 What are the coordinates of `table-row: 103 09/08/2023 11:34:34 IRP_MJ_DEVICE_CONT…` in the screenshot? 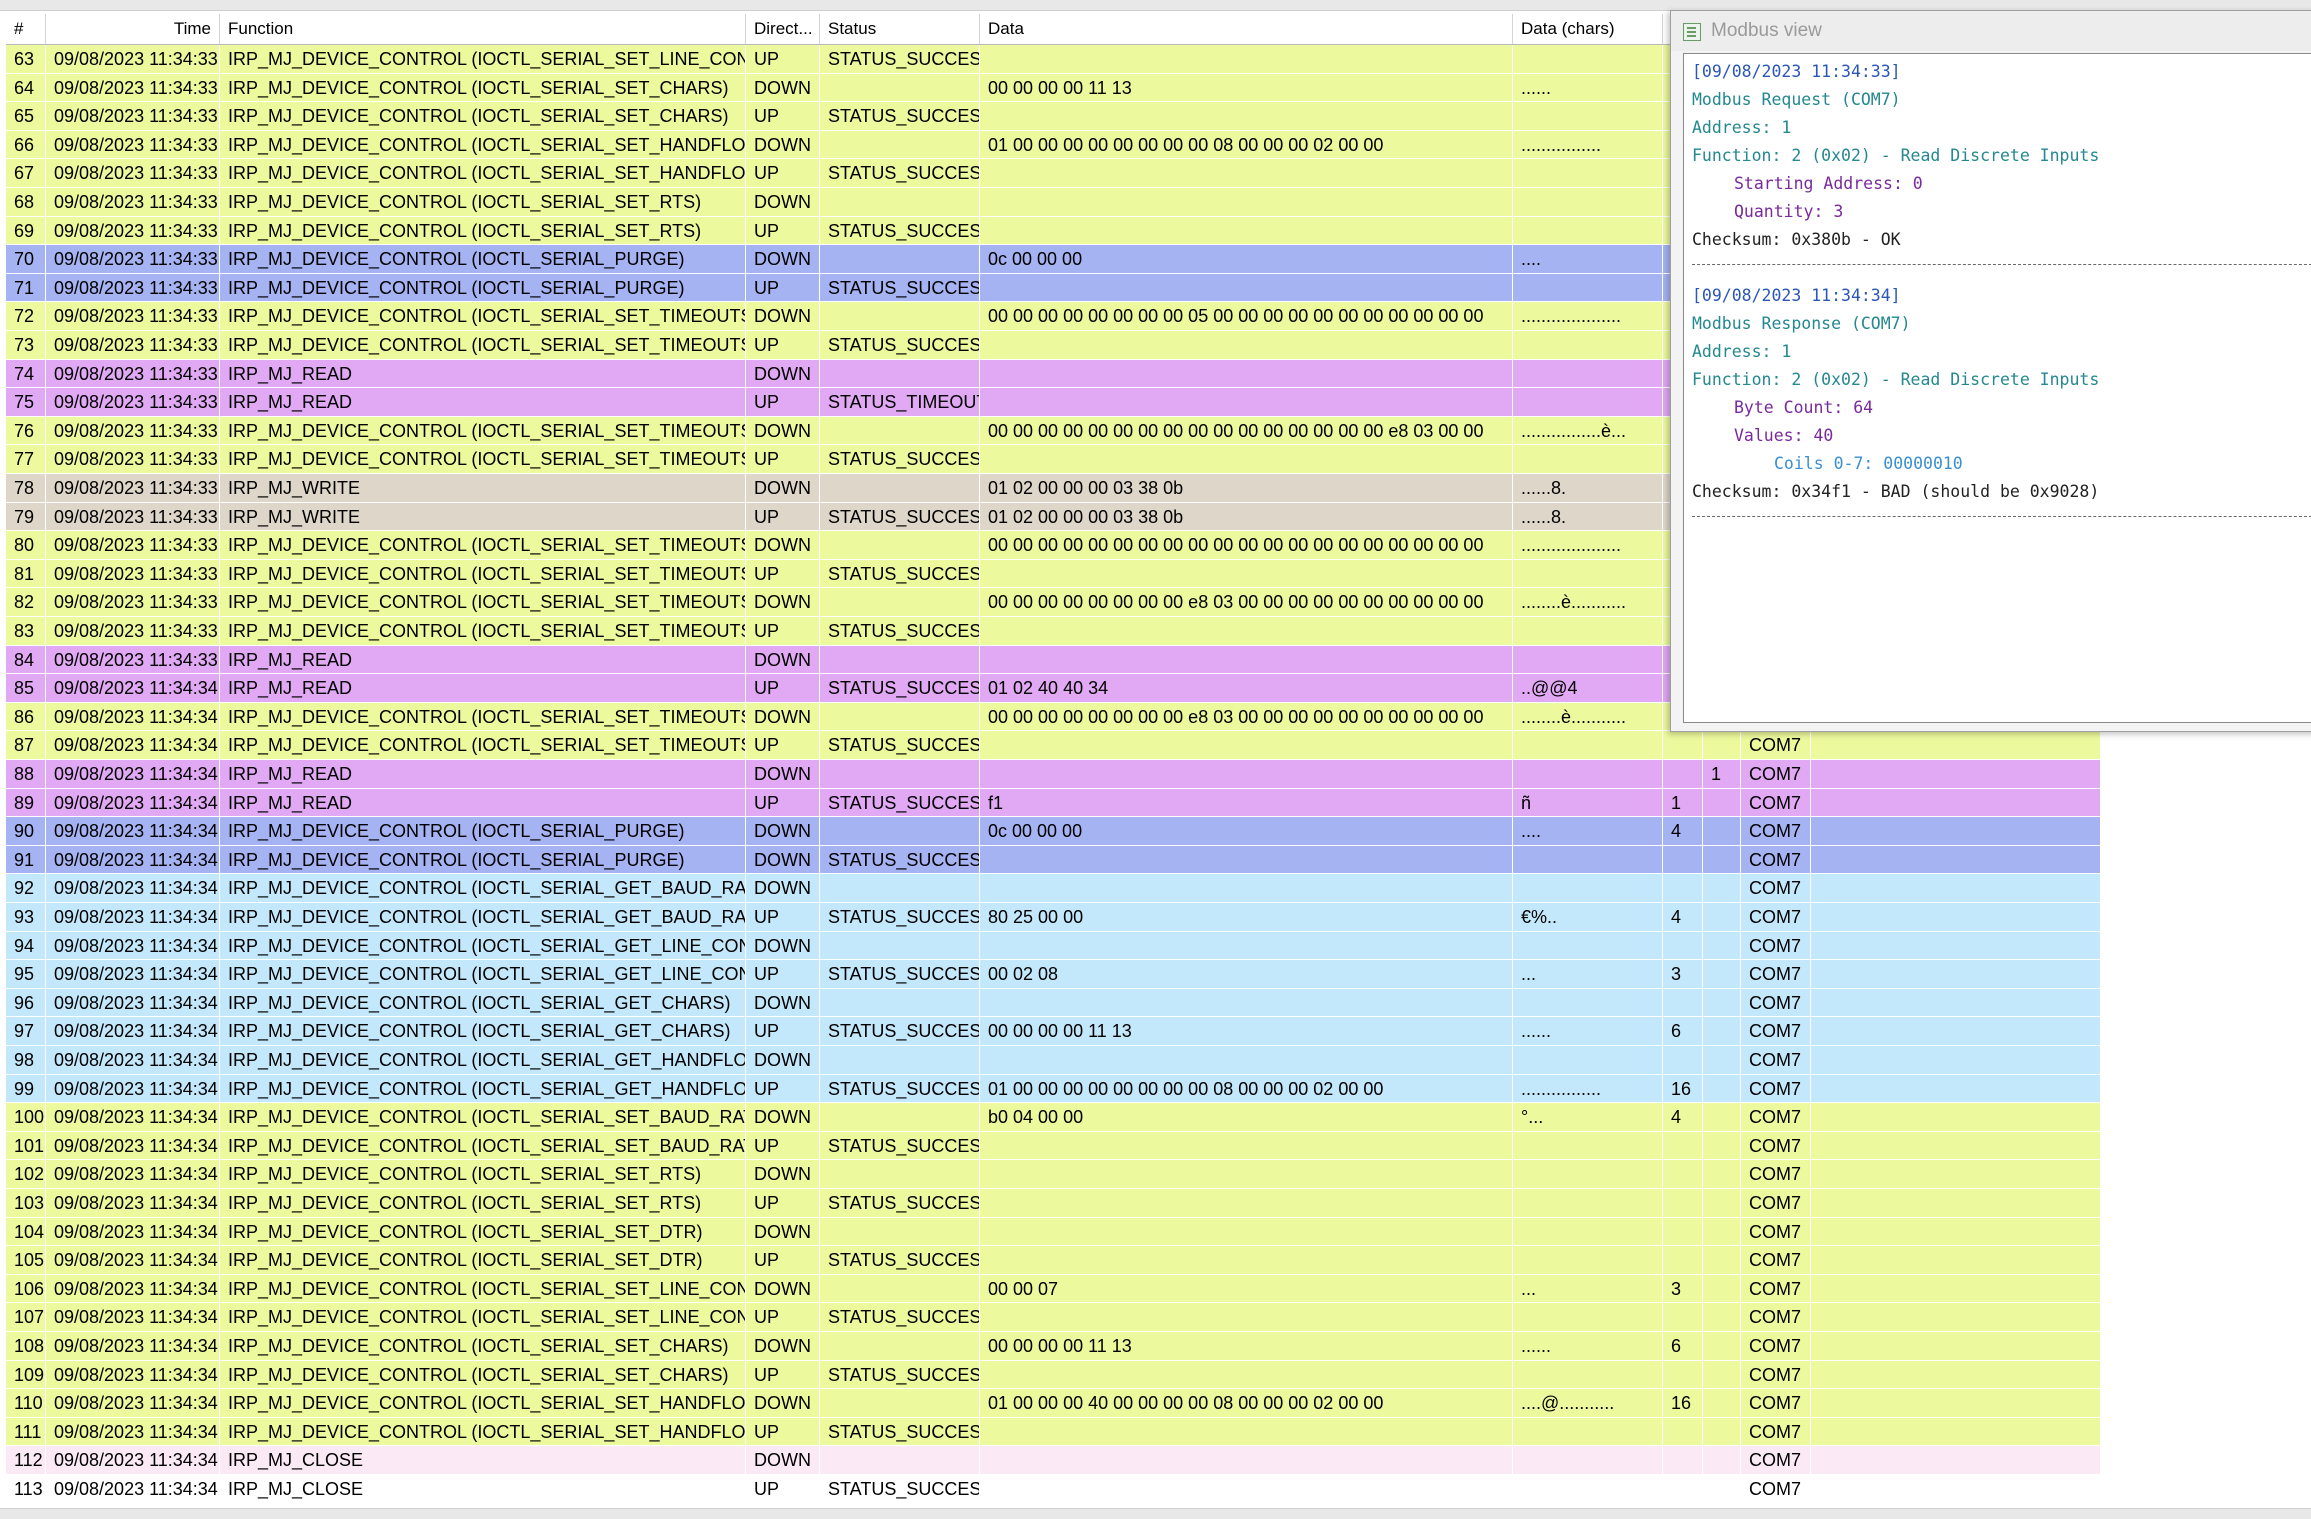 It's located at (1053, 1203).